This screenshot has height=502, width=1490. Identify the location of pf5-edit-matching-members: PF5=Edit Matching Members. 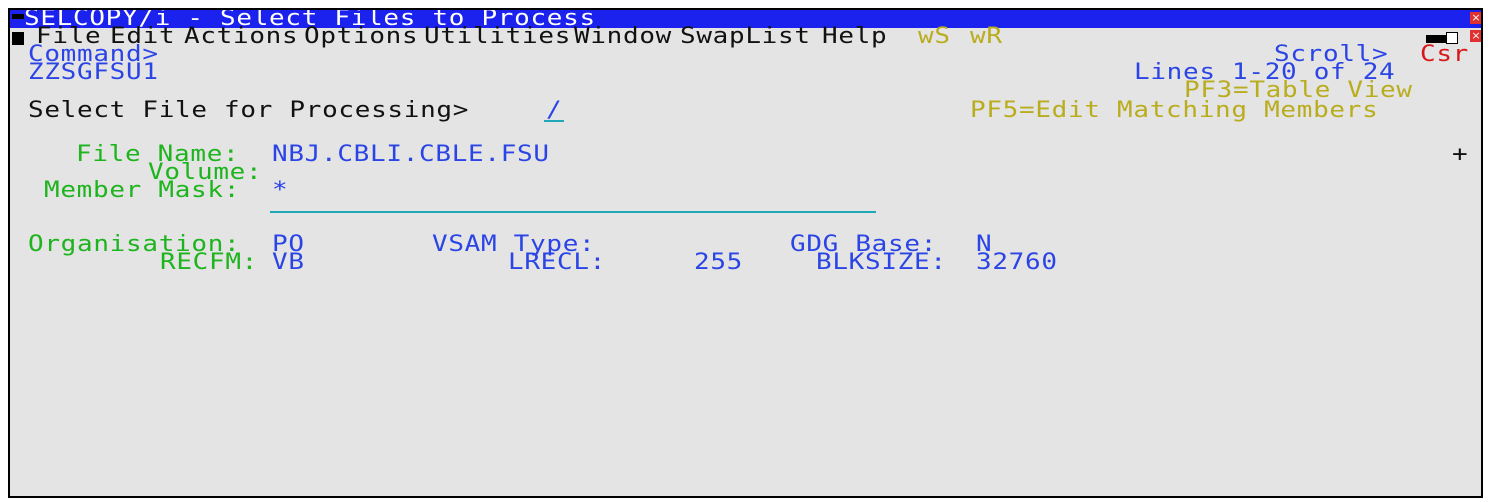
(1174, 111).